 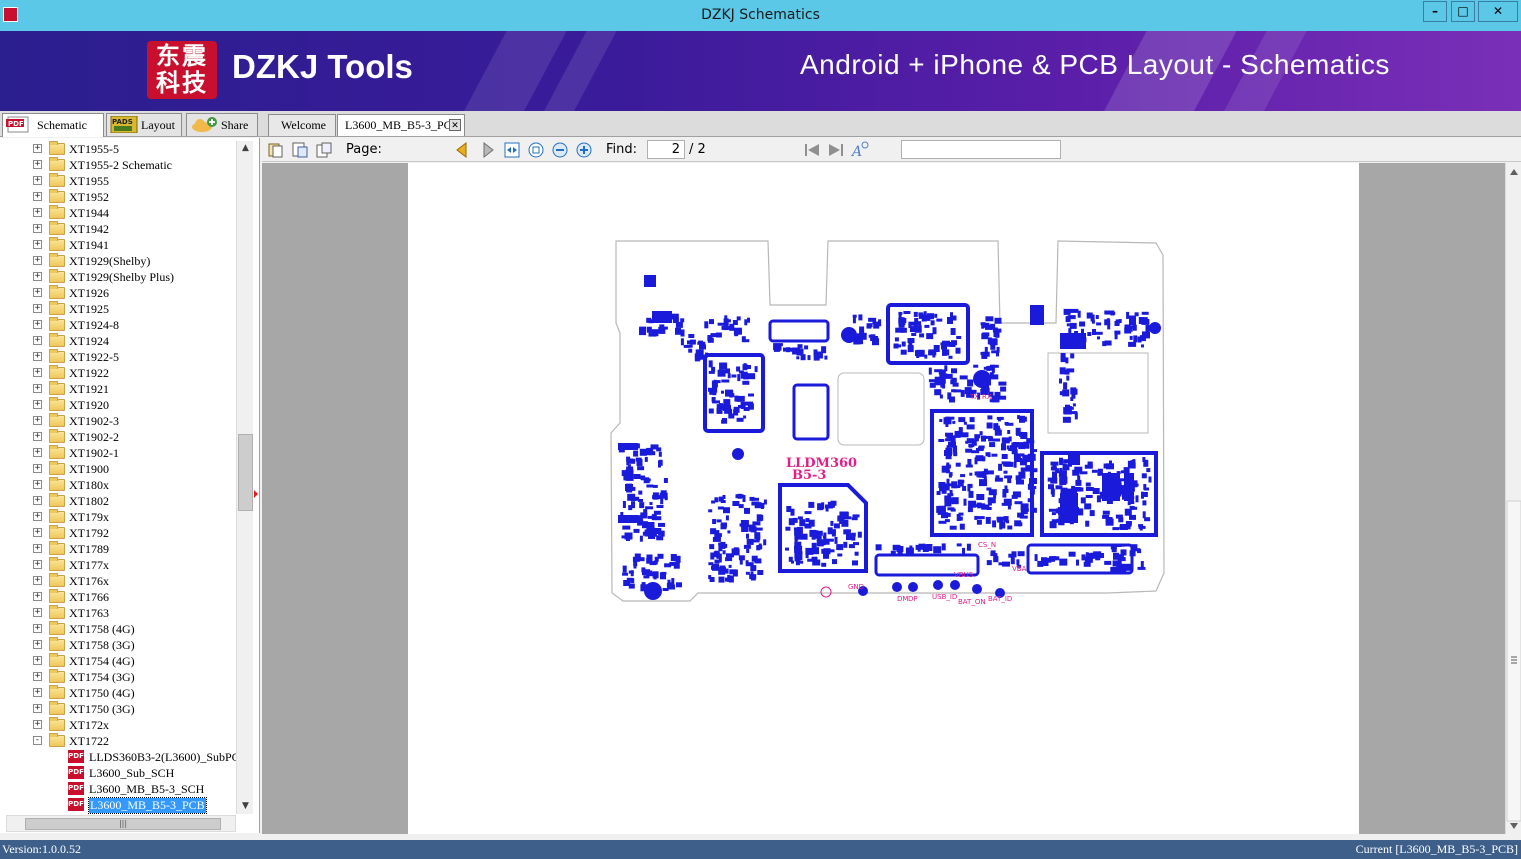 I want to click on tree-folder-item: + XT1902-2, so click(x=118, y=437).